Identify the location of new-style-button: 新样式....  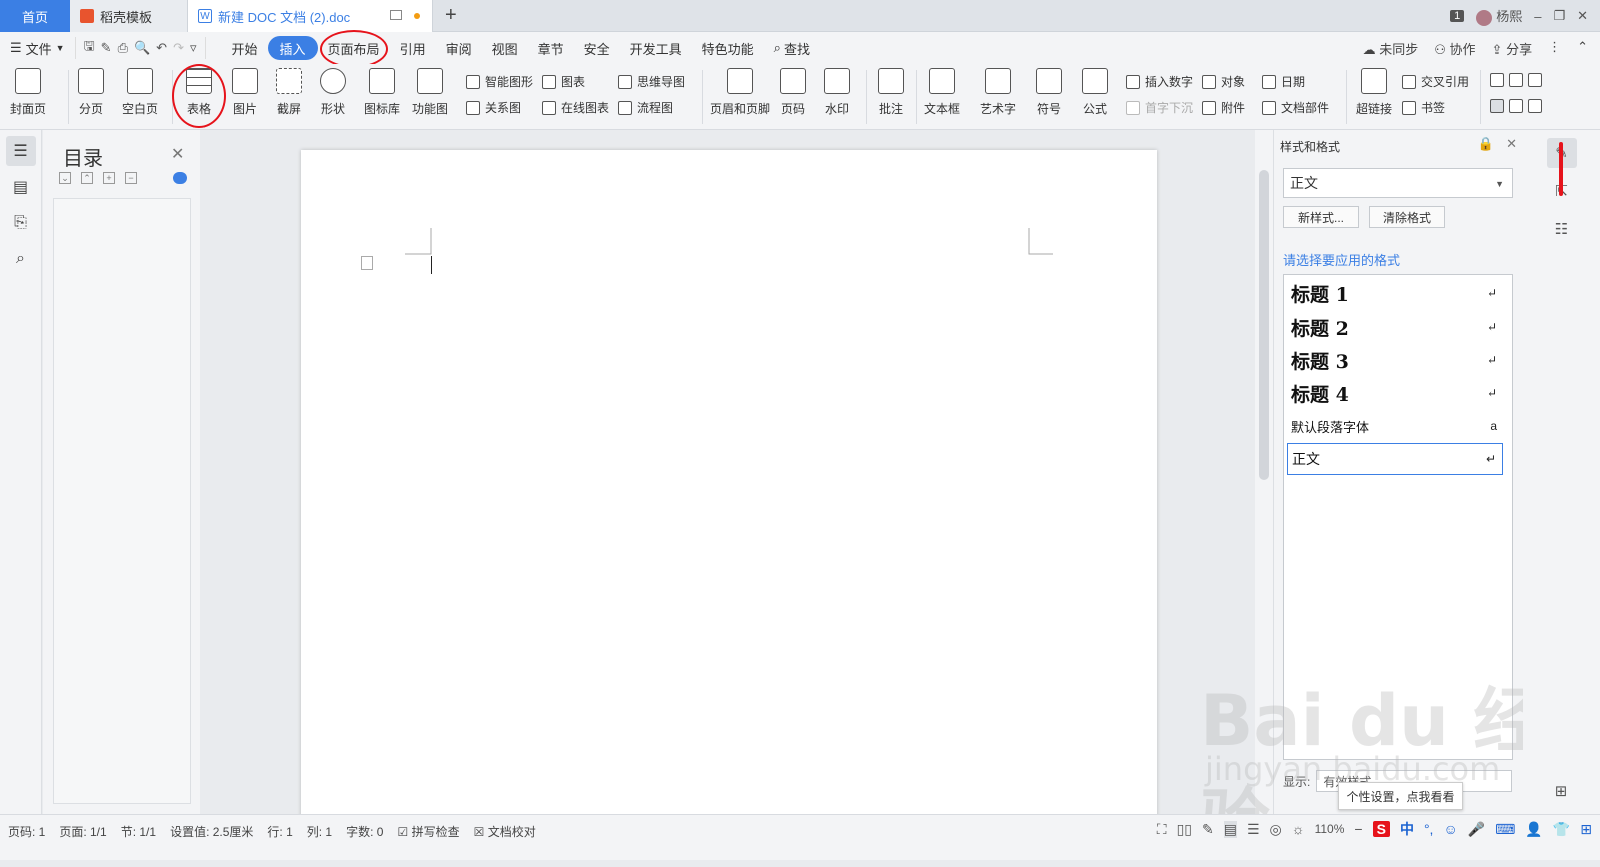
(1321, 217).